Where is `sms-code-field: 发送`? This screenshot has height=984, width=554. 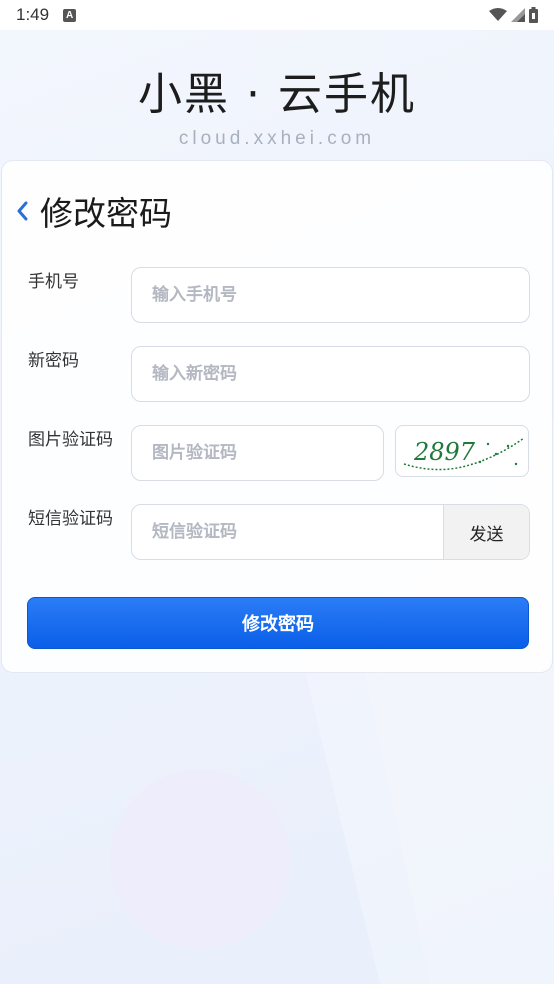 sms-code-field: 发送 is located at coordinates (330, 532).